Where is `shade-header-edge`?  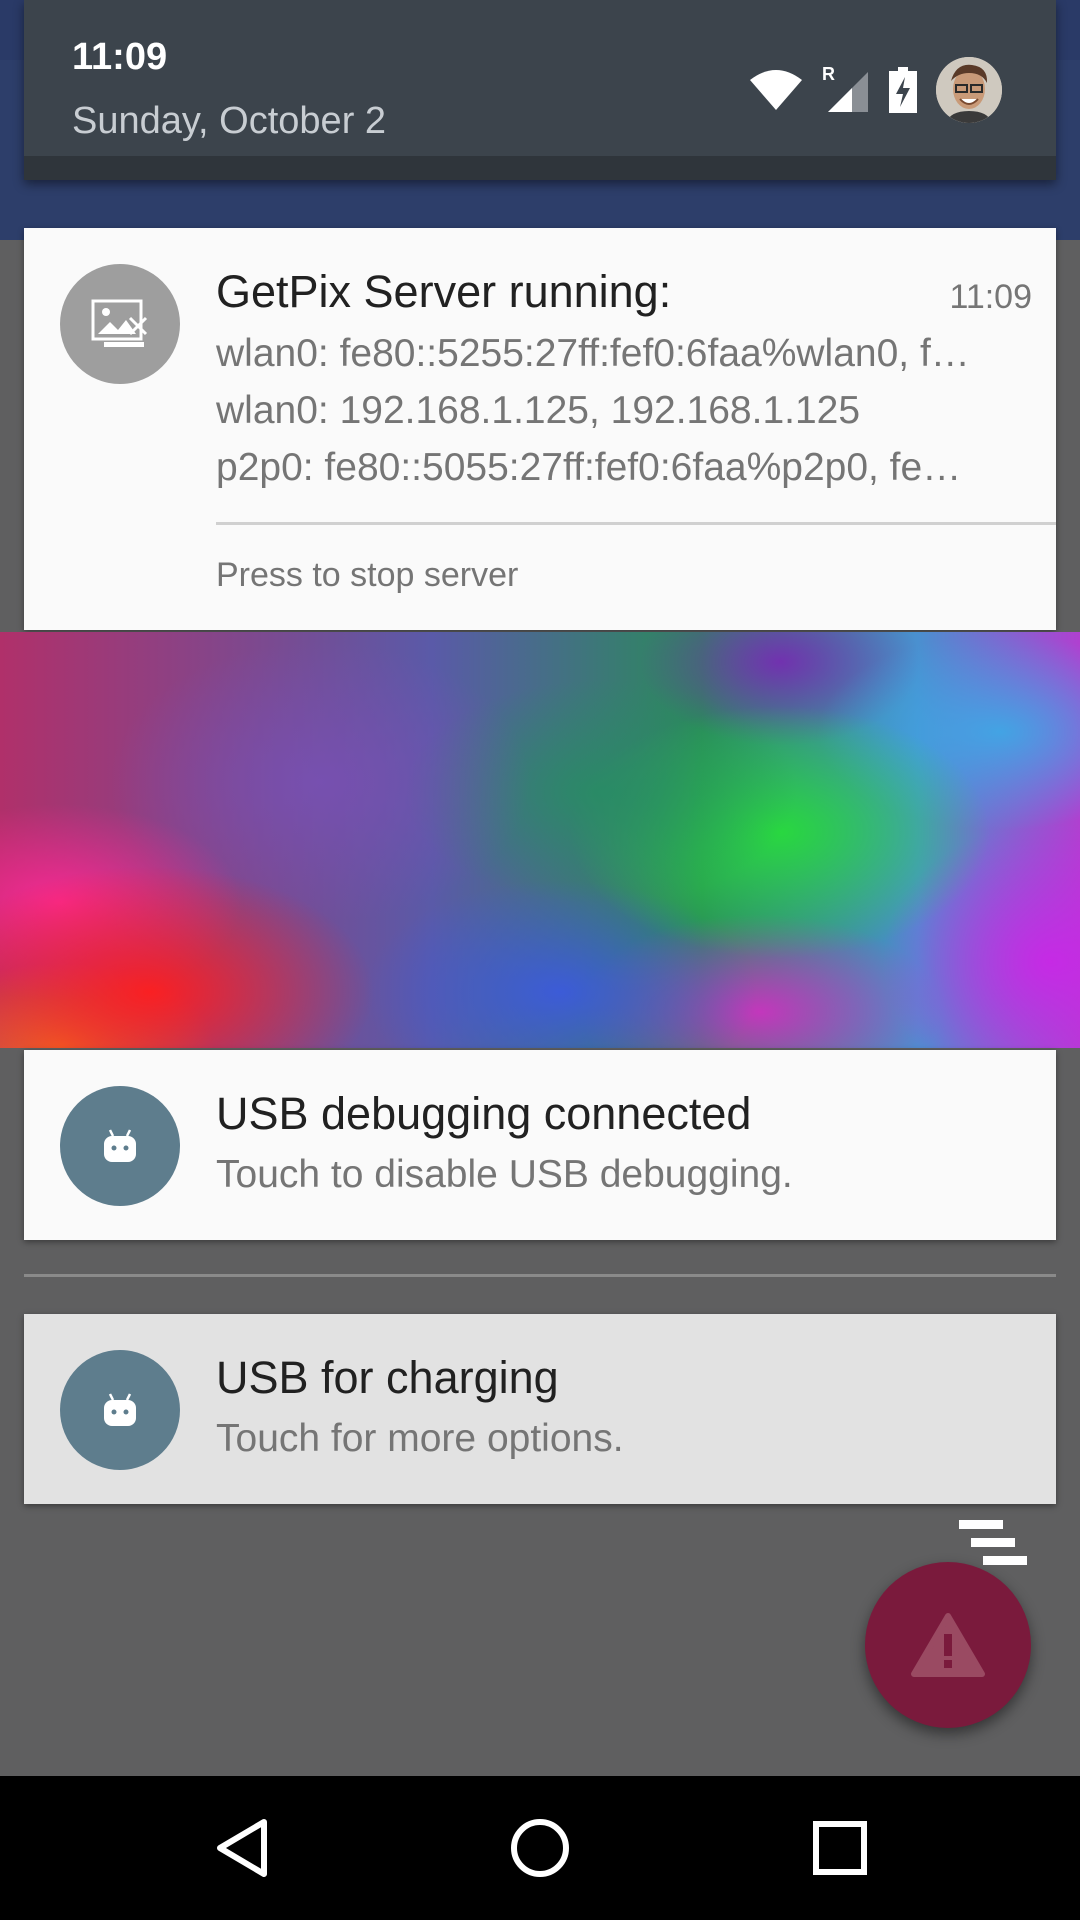
shade-header-edge is located at coordinates (540, 168).